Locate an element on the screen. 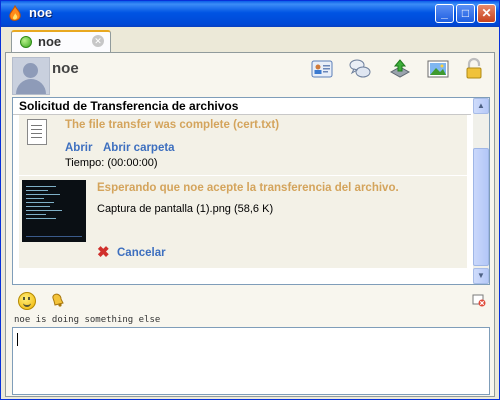 This screenshot has height=400, width=500. lock-icon is located at coordinates (474, 69).